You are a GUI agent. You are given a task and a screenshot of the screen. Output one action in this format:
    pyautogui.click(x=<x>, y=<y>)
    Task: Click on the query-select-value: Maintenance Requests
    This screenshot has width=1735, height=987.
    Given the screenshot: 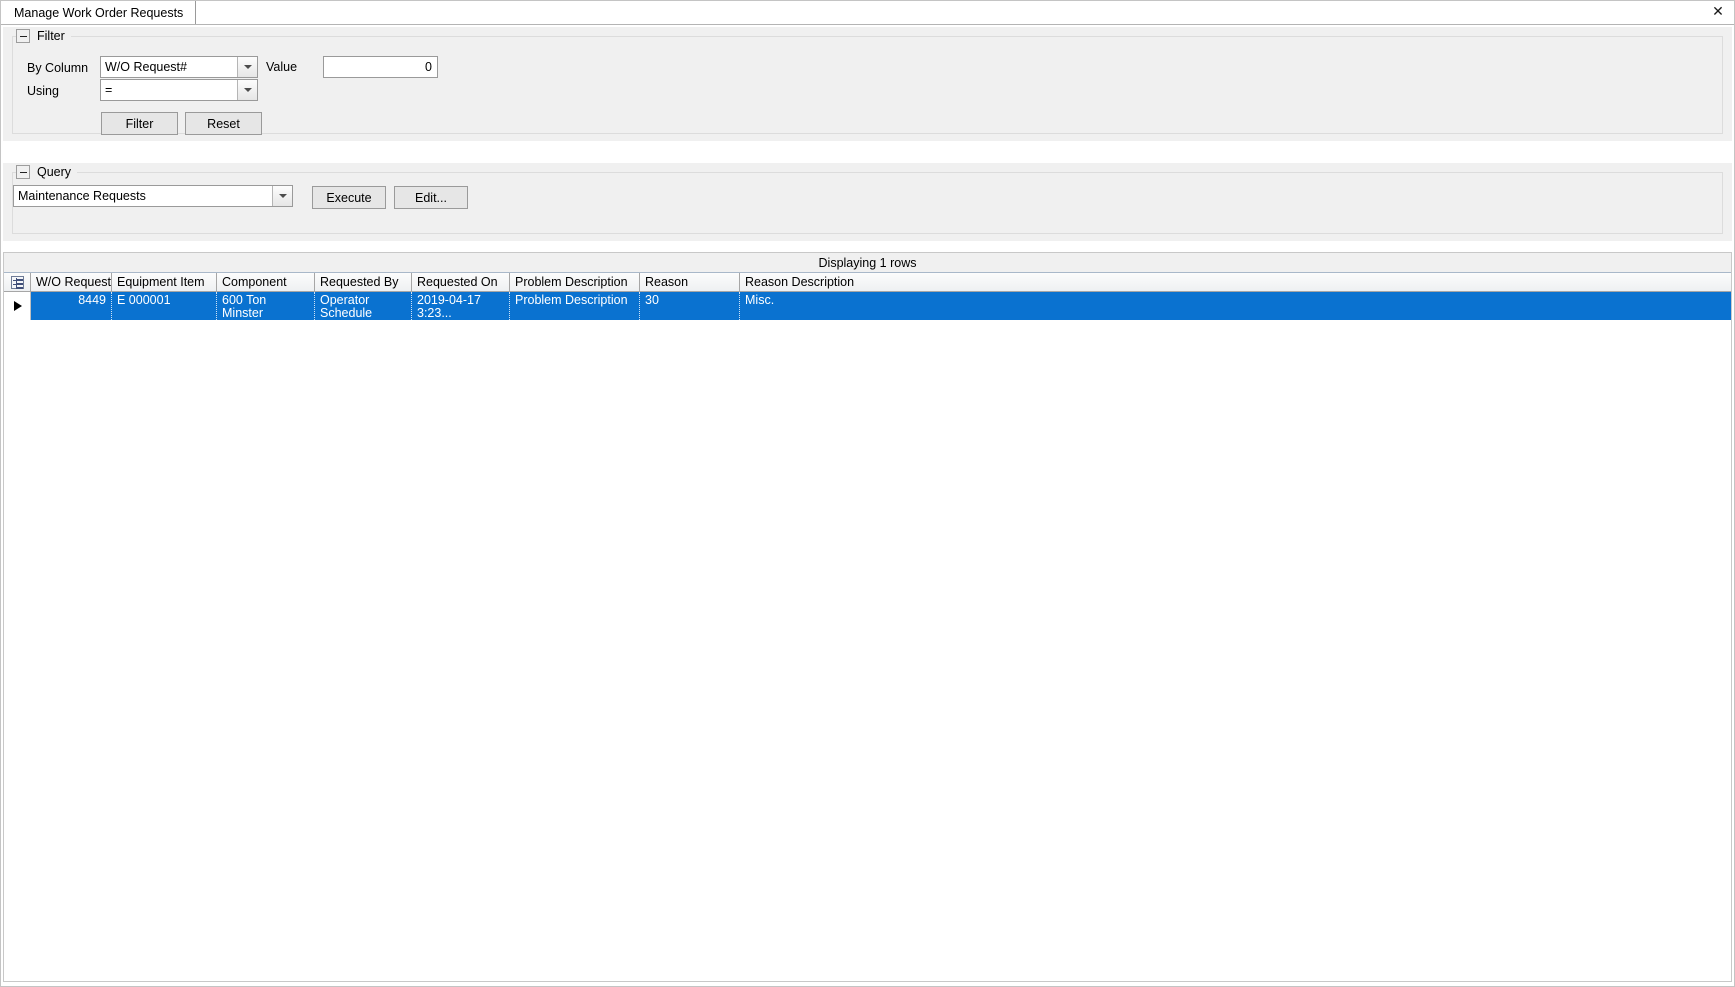 What is the action you would take?
    pyautogui.click(x=82, y=196)
    